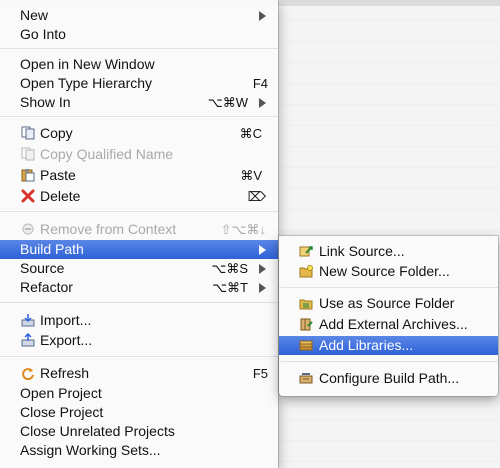 Image resolution: width=500 pixels, height=468 pixels. I want to click on menu-item-label: Close Project, so click(62, 412).